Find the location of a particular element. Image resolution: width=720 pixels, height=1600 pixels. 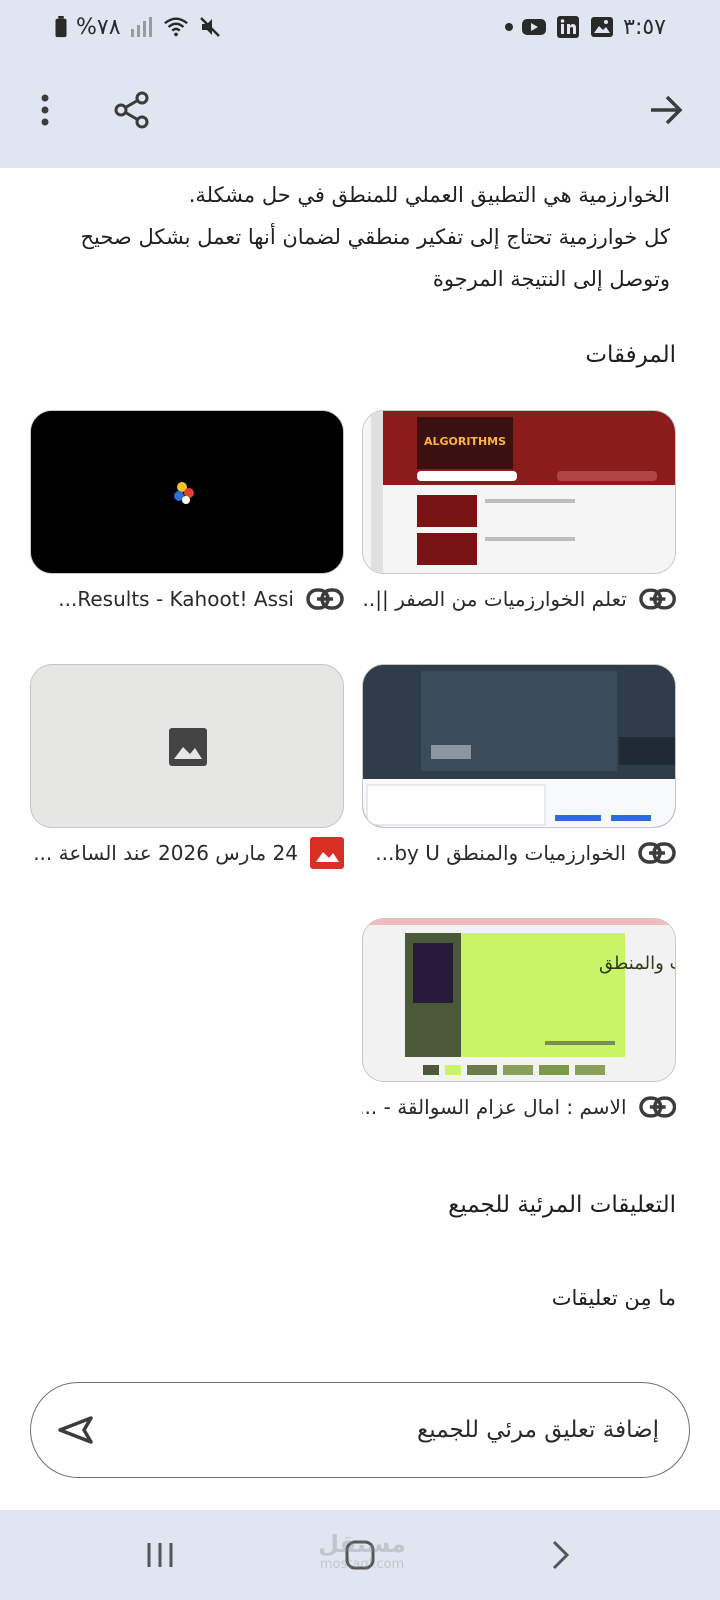

recents-button is located at coordinates (160, 1555).